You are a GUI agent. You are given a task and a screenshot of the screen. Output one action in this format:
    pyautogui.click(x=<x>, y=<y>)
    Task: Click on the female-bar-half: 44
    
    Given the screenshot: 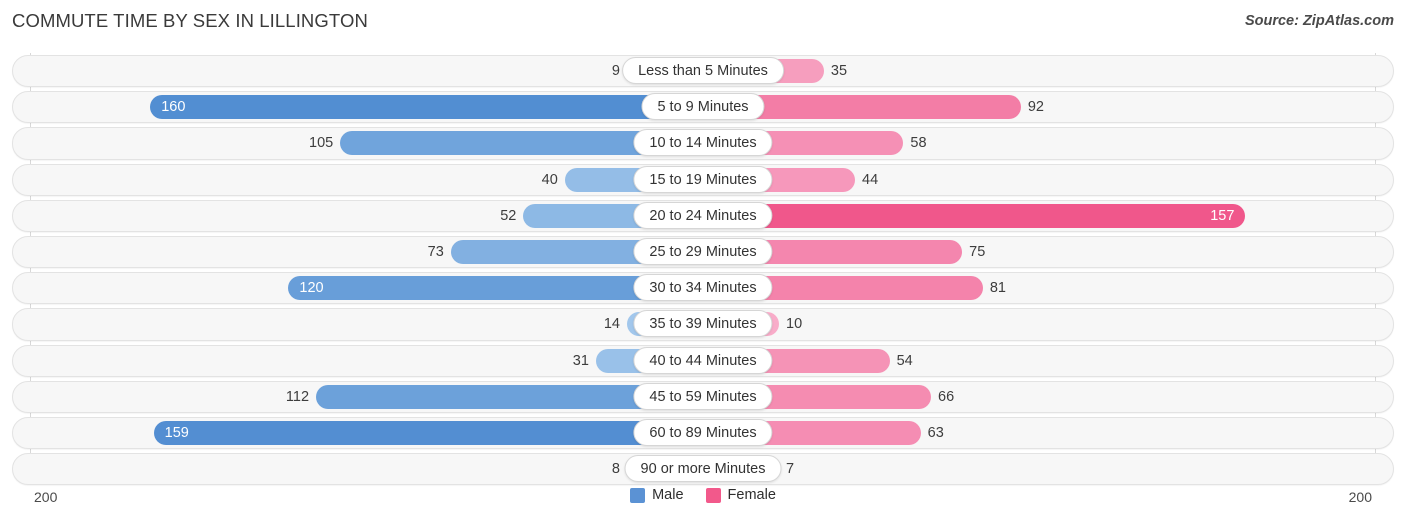 What is the action you would take?
    pyautogui.click(x=1048, y=179)
    